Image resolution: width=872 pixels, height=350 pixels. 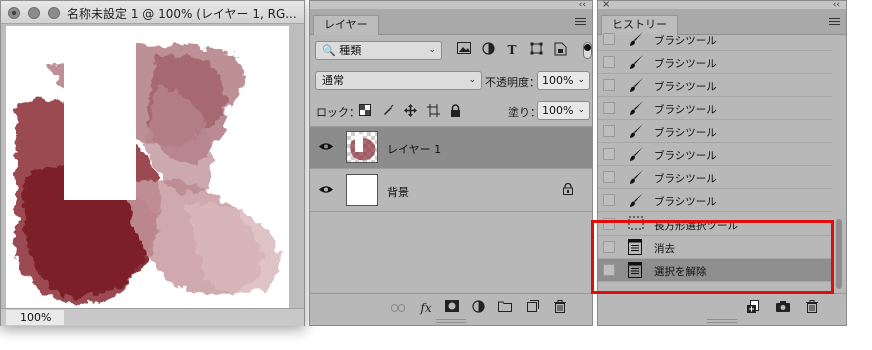 What do you see at coordinates (54, 13) in the screenshot?
I see `zoom-window-button` at bounding box center [54, 13].